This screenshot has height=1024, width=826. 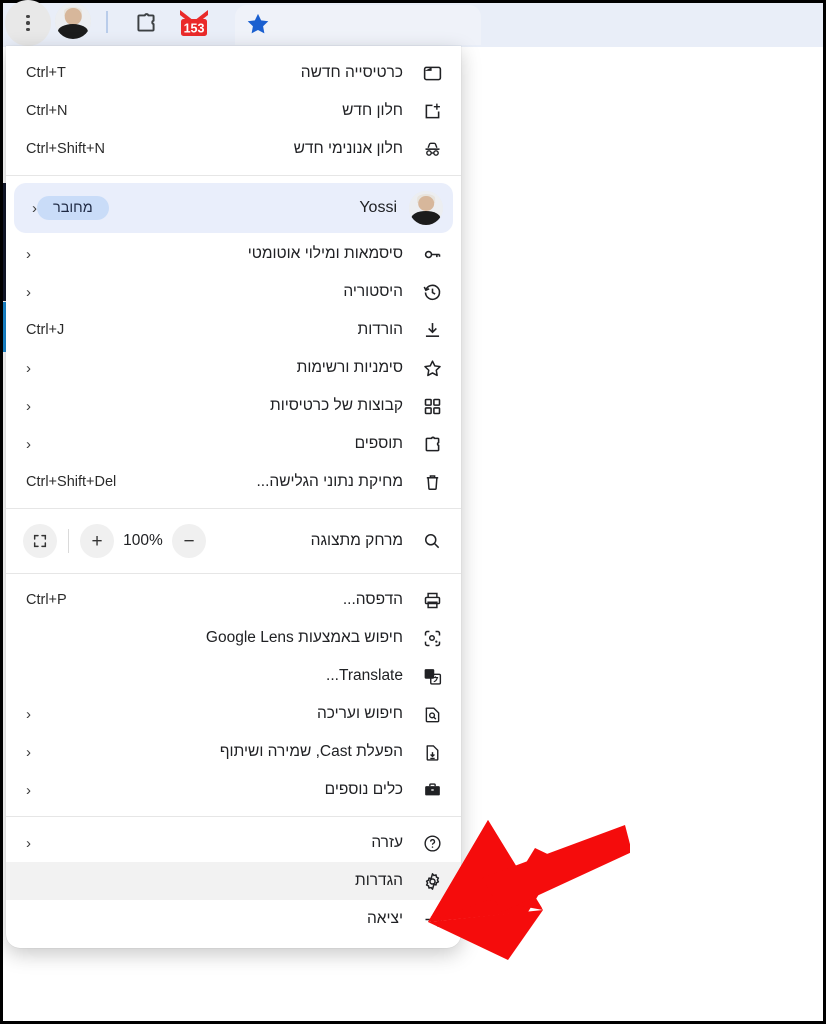 I want to click on menu-item-tab-groups: קבוצות של כרטיסיות ‹, so click(x=233, y=406).